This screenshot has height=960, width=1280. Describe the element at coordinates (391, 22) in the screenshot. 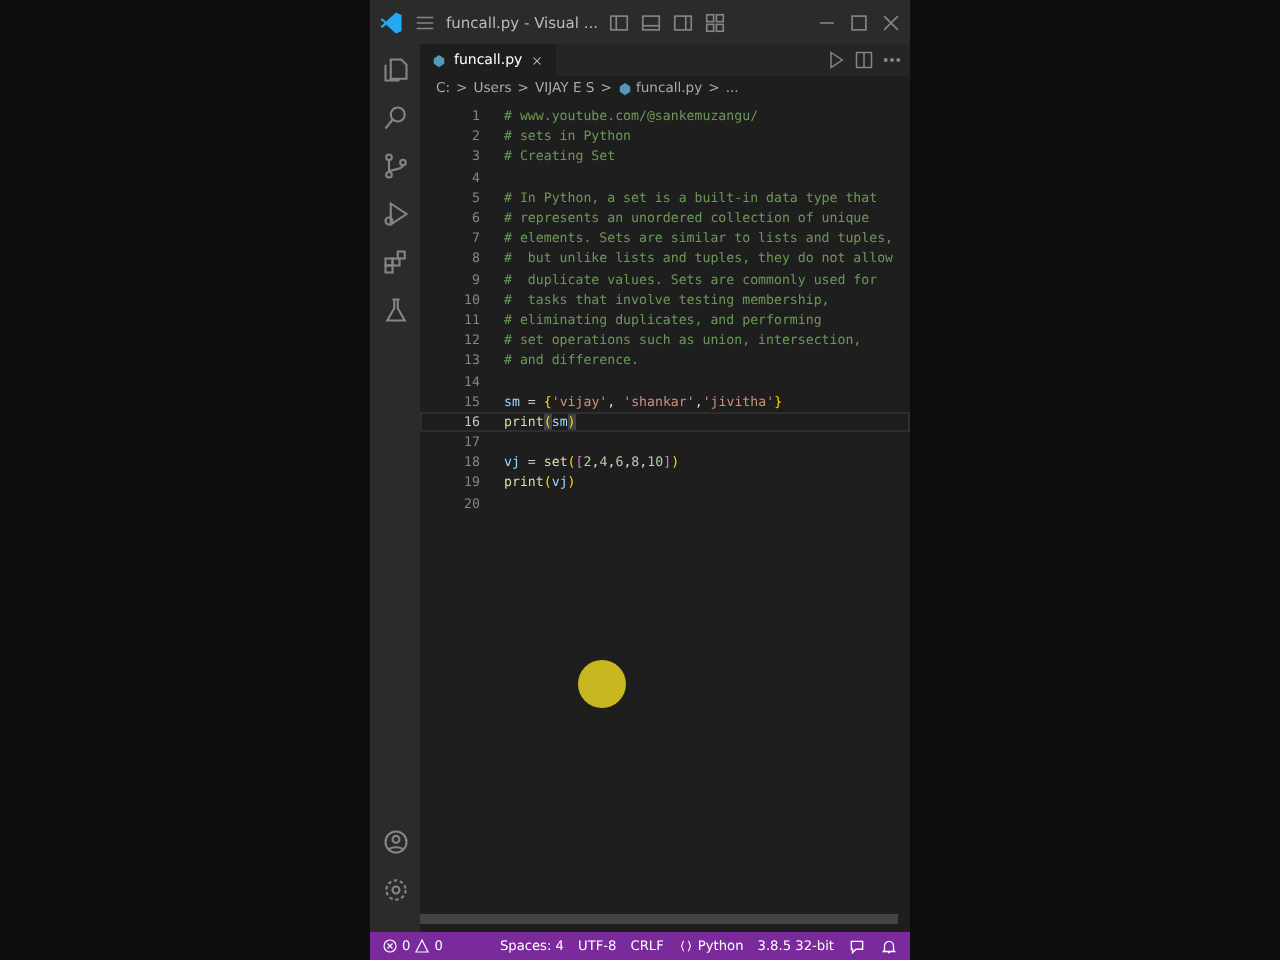

I see `vscode-logo-icon` at that location.